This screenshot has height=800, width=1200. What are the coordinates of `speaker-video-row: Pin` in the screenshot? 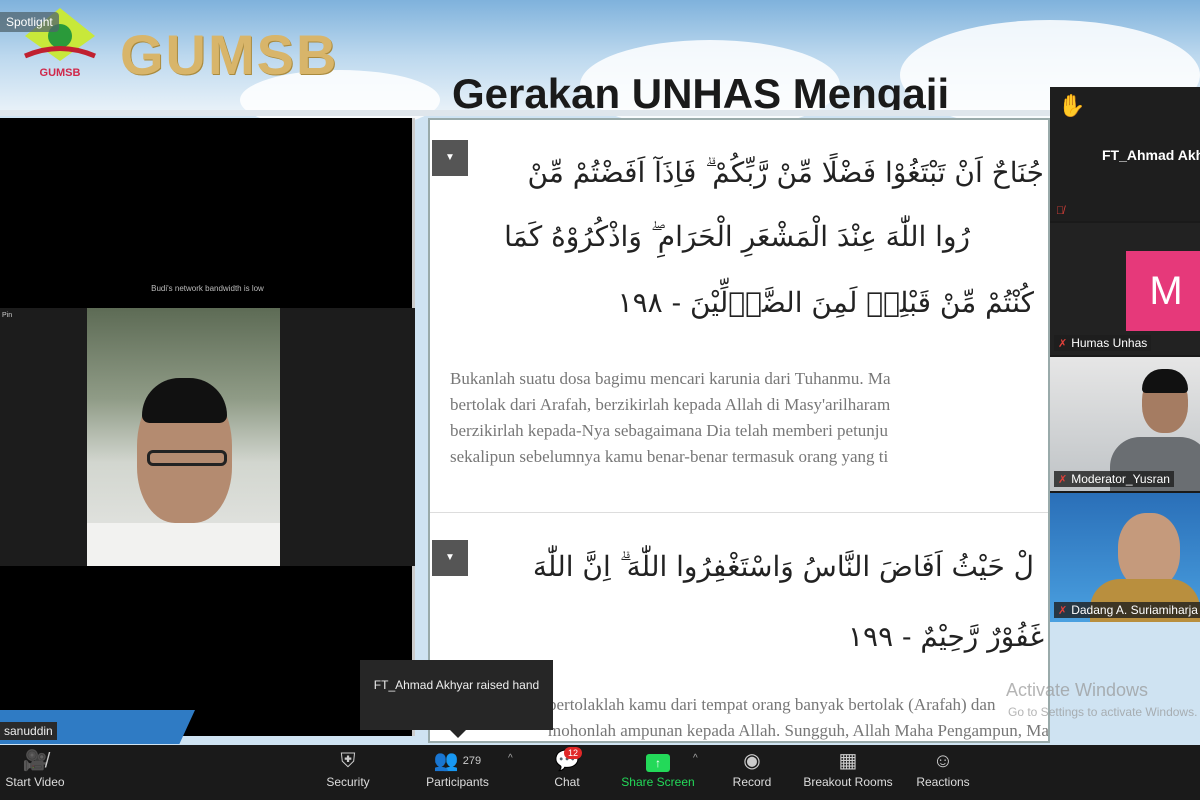 It's located at (207, 437).